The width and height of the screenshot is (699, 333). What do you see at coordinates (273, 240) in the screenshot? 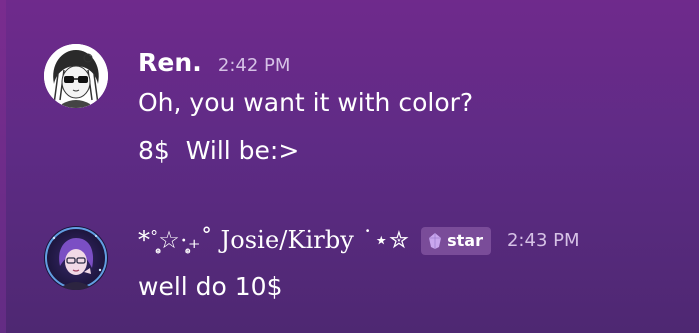
I see `username: *˚͙̥☆·͙̥₊˚ Josie/Kirby ˙⋆✮` at bounding box center [273, 240].